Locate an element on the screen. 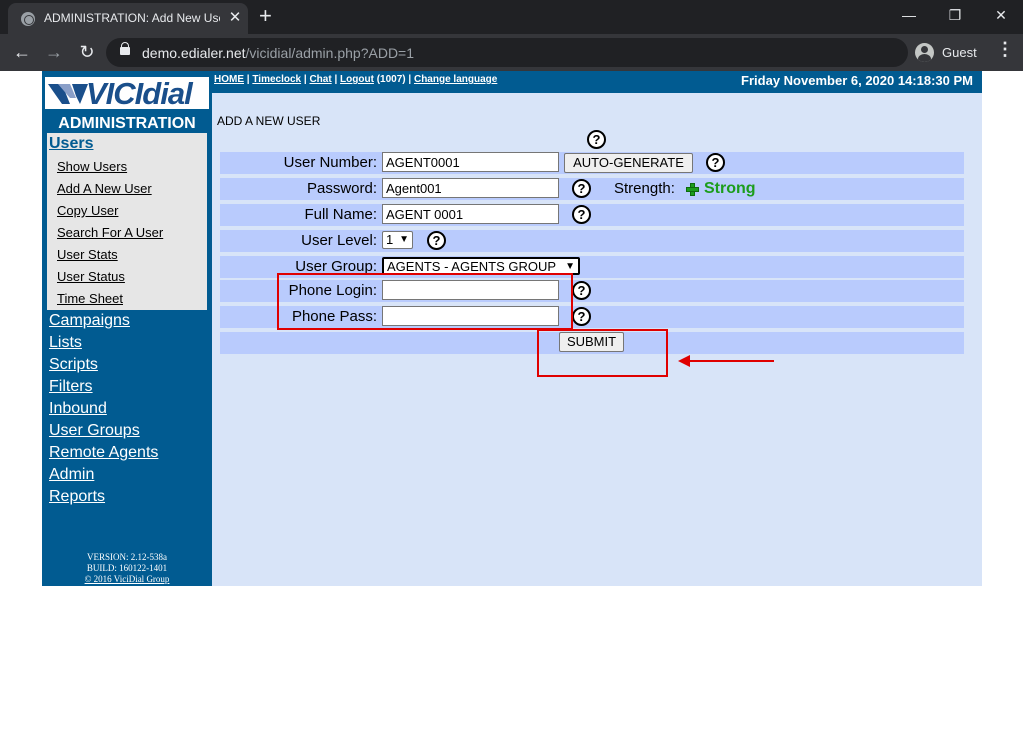 The image size is (1023, 729). sidebar-subitem-show-users: Show Users is located at coordinates (92, 166).